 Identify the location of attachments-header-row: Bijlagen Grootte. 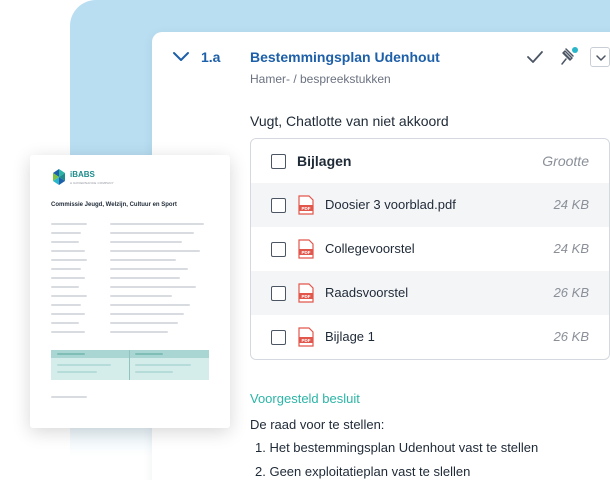
(430, 161).